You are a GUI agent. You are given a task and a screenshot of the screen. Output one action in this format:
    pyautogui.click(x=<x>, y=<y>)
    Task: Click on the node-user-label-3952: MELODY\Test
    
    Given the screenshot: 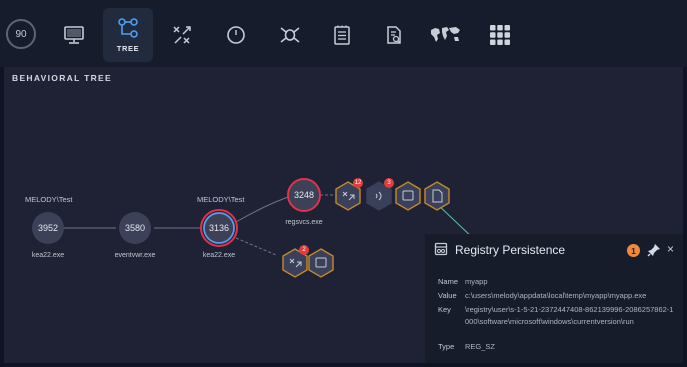 What is the action you would take?
    pyautogui.click(x=49, y=199)
    